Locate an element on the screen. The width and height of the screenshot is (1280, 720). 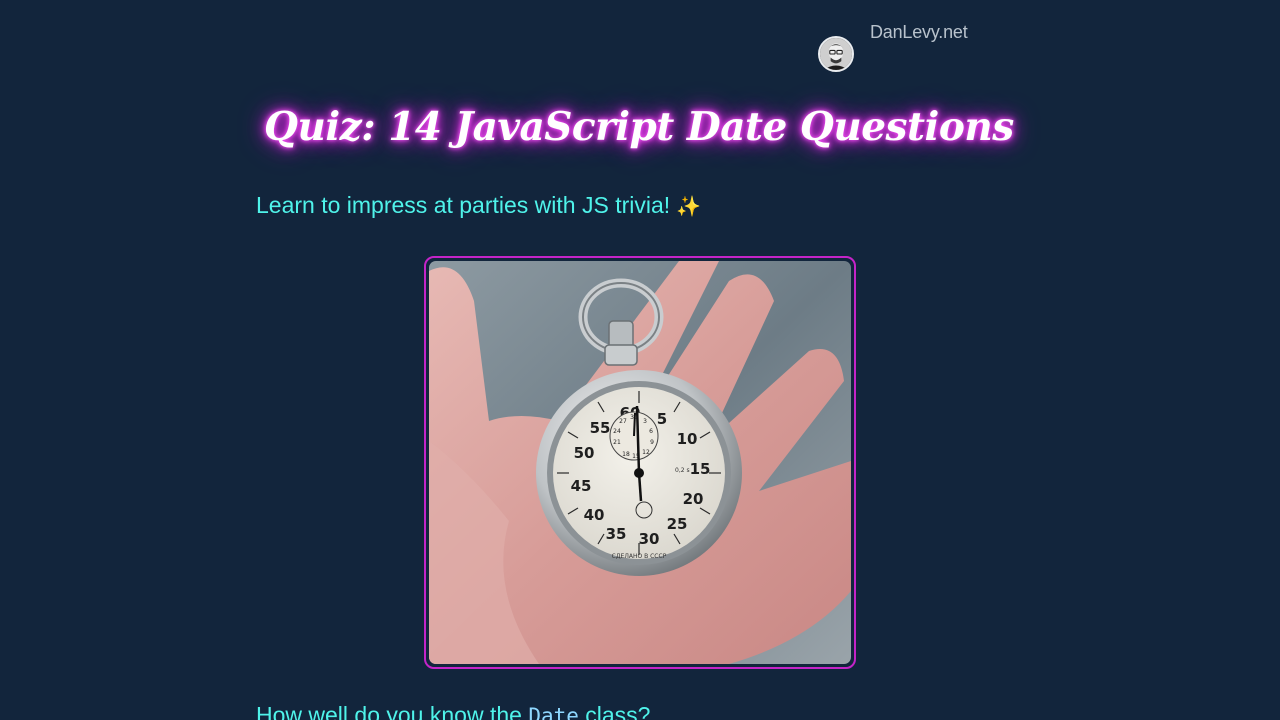
svg-text: 50 is located at coordinates (584, 453).